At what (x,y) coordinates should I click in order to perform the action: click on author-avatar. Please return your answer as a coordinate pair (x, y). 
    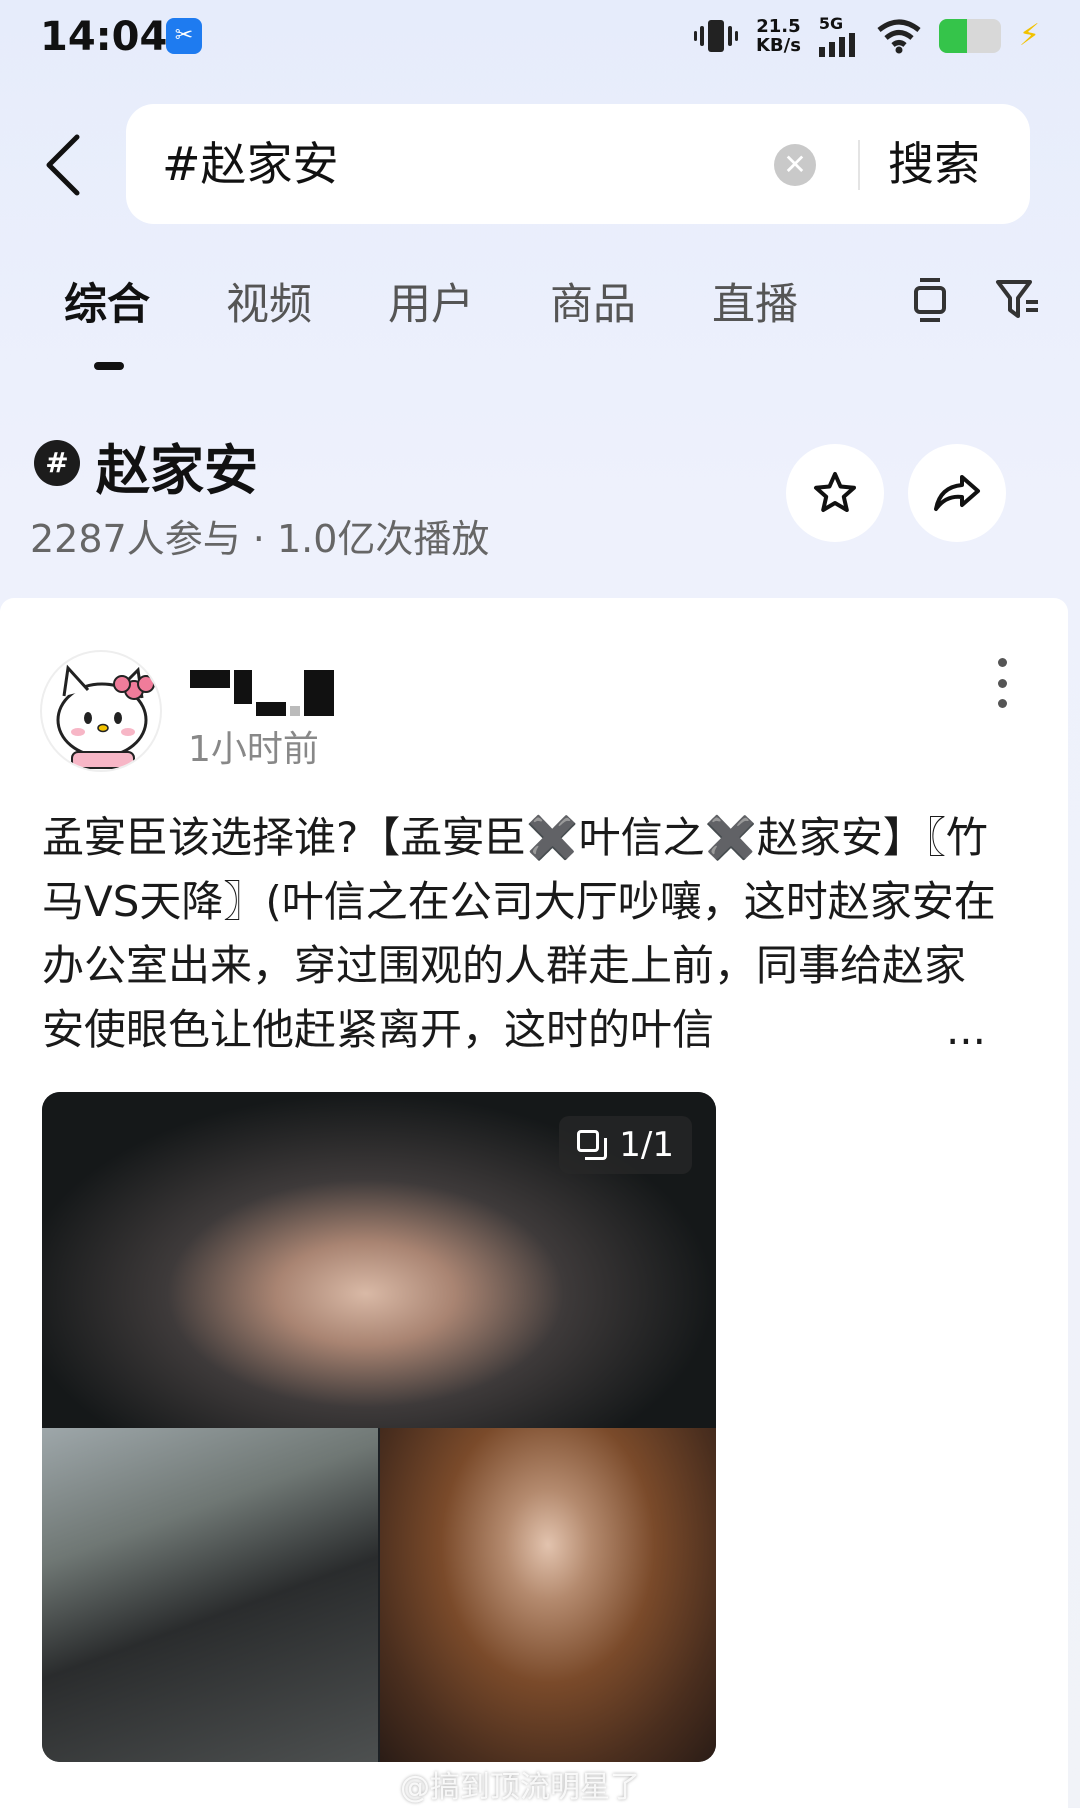
    Looking at the image, I should click on (101, 711).